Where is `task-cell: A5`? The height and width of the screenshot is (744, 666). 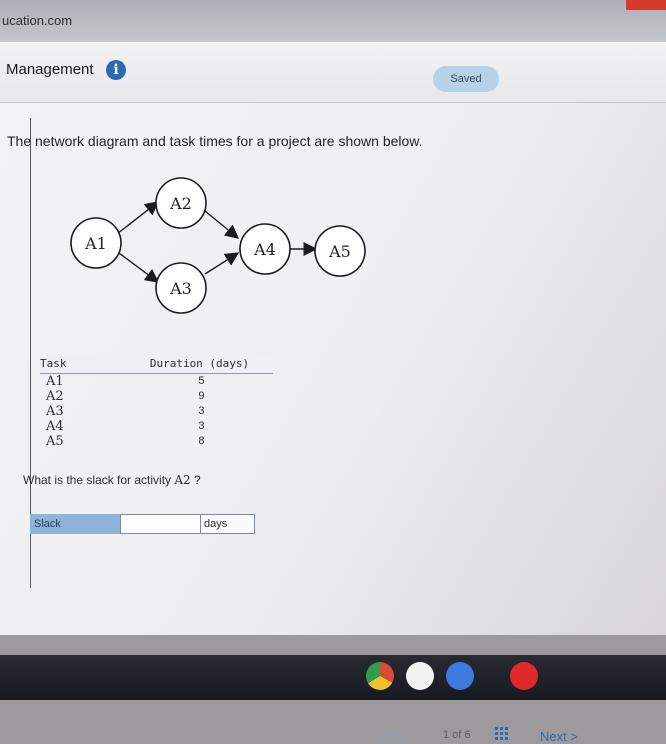
task-cell: A5 is located at coordinates (55, 441).